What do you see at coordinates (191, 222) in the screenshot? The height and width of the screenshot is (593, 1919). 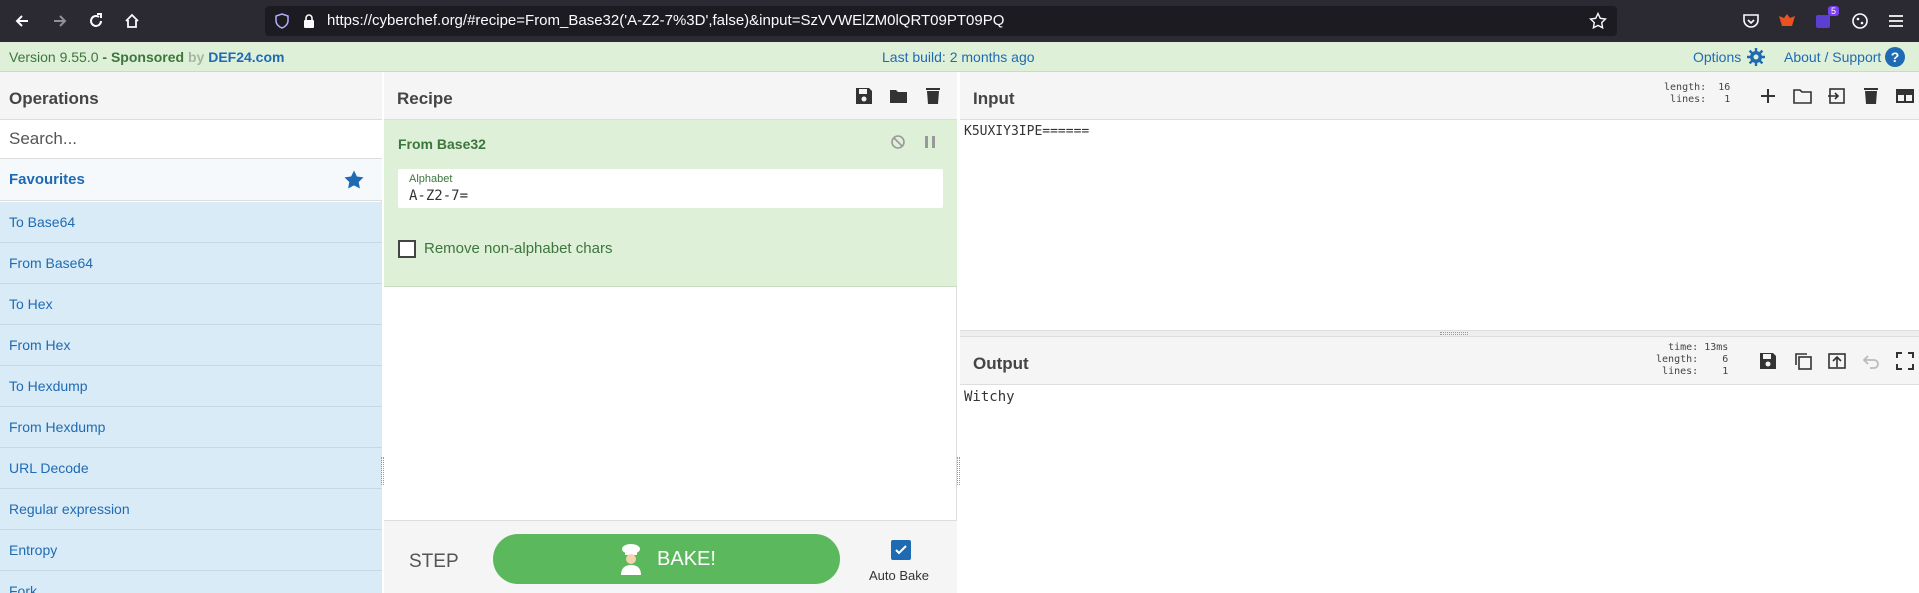 I see `operation-item: To Base64` at bounding box center [191, 222].